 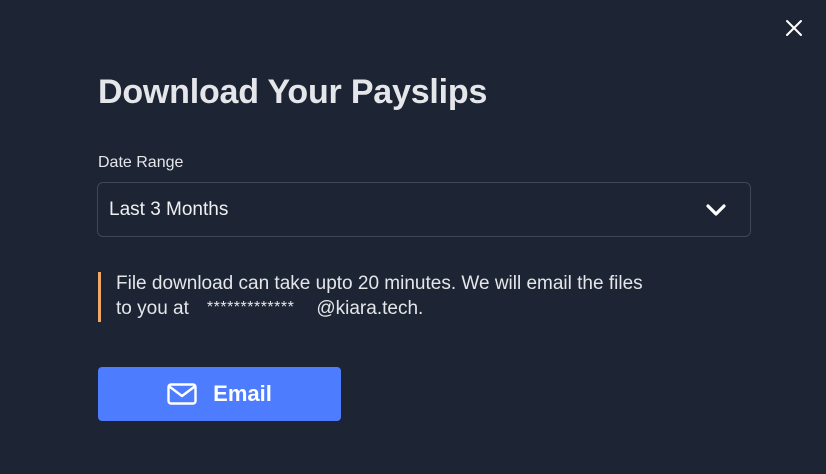 What do you see at coordinates (141, 162) in the screenshot?
I see `date-range-label: Date Range` at bounding box center [141, 162].